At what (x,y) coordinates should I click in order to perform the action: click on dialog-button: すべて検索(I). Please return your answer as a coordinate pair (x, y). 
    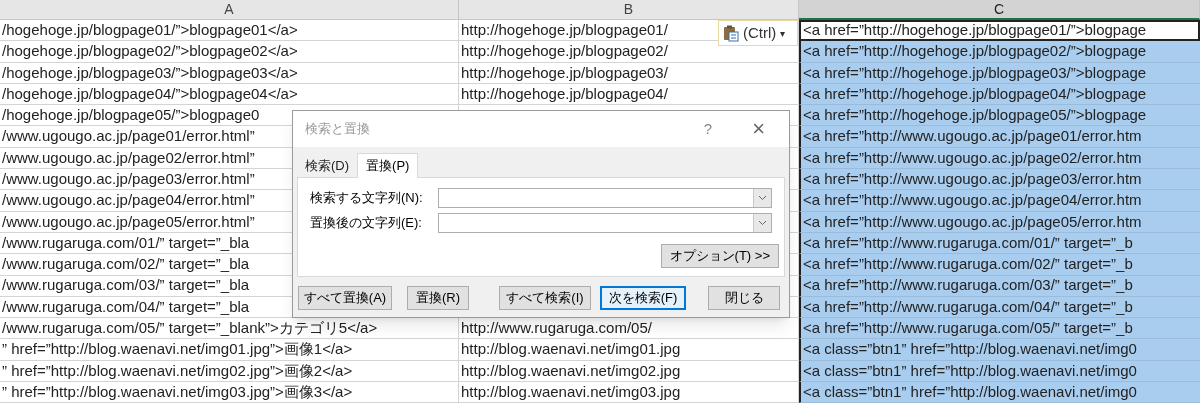
    Looking at the image, I should click on (545, 298).